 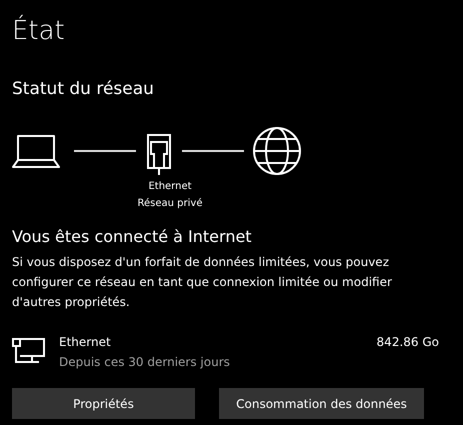 What do you see at coordinates (145, 362) in the screenshot?
I see `usage-period: Depuis ces 30 derniers jours` at bounding box center [145, 362].